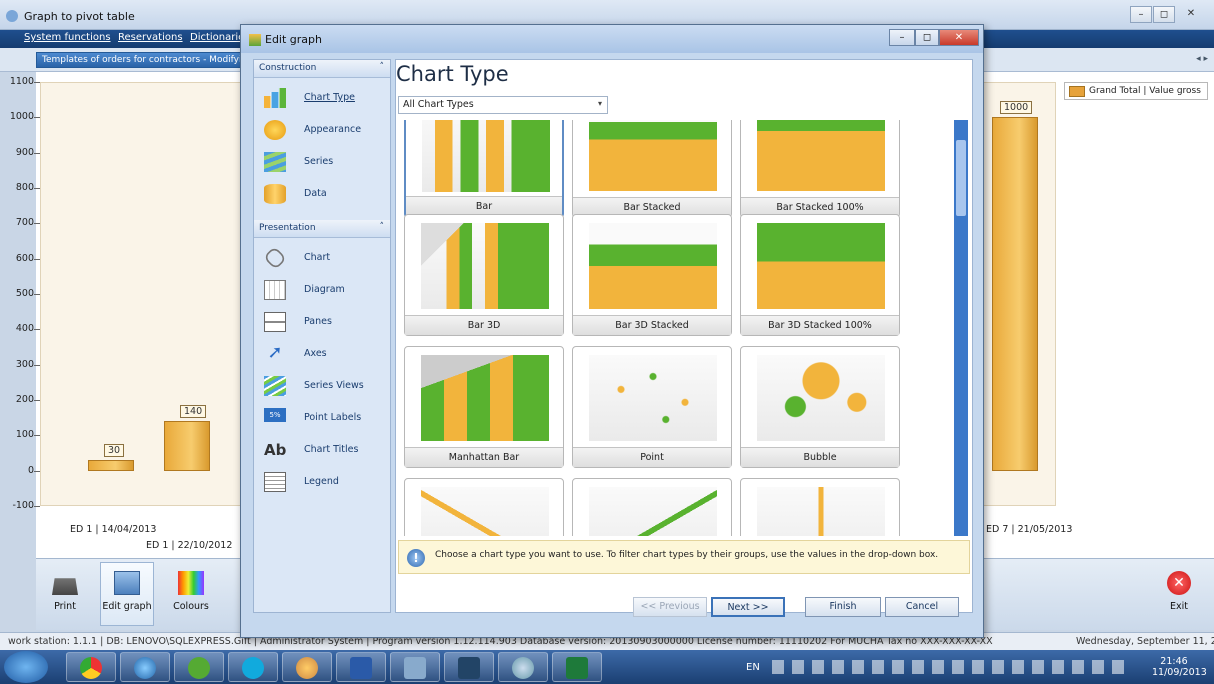  Describe the element at coordinates (65, 606) in the screenshot. I see `print-label: Print` at that location.